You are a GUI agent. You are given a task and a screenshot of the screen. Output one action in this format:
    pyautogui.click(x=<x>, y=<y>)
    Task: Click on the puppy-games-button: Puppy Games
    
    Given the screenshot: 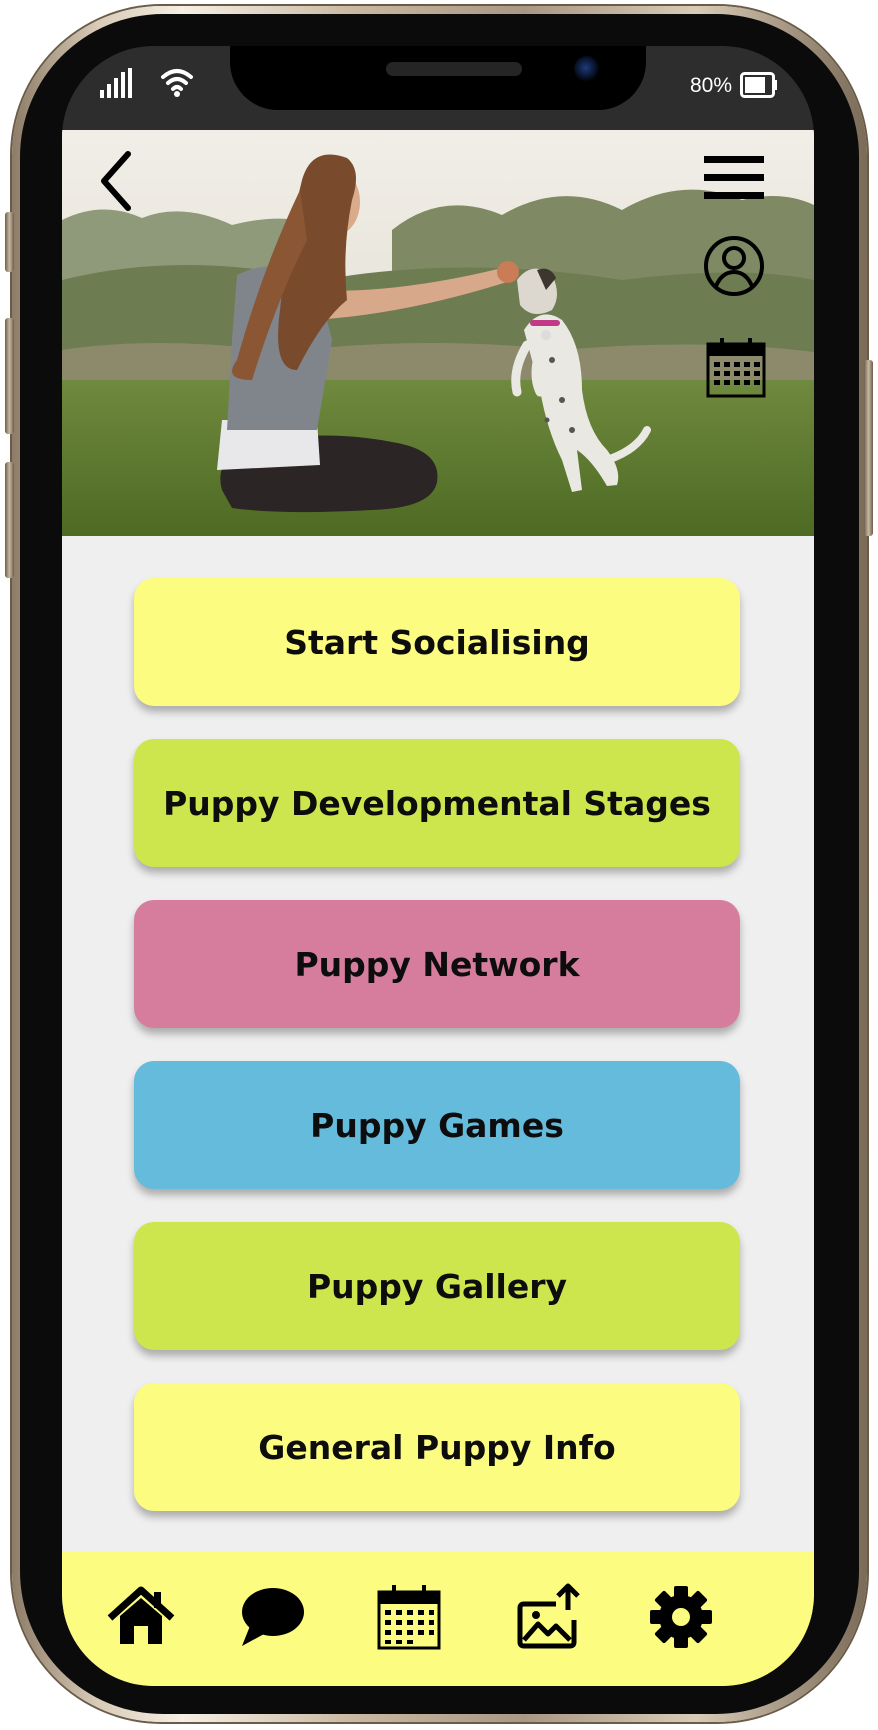 What is the action you would take?
    pyautogui.click(x=437, y=1125)
    